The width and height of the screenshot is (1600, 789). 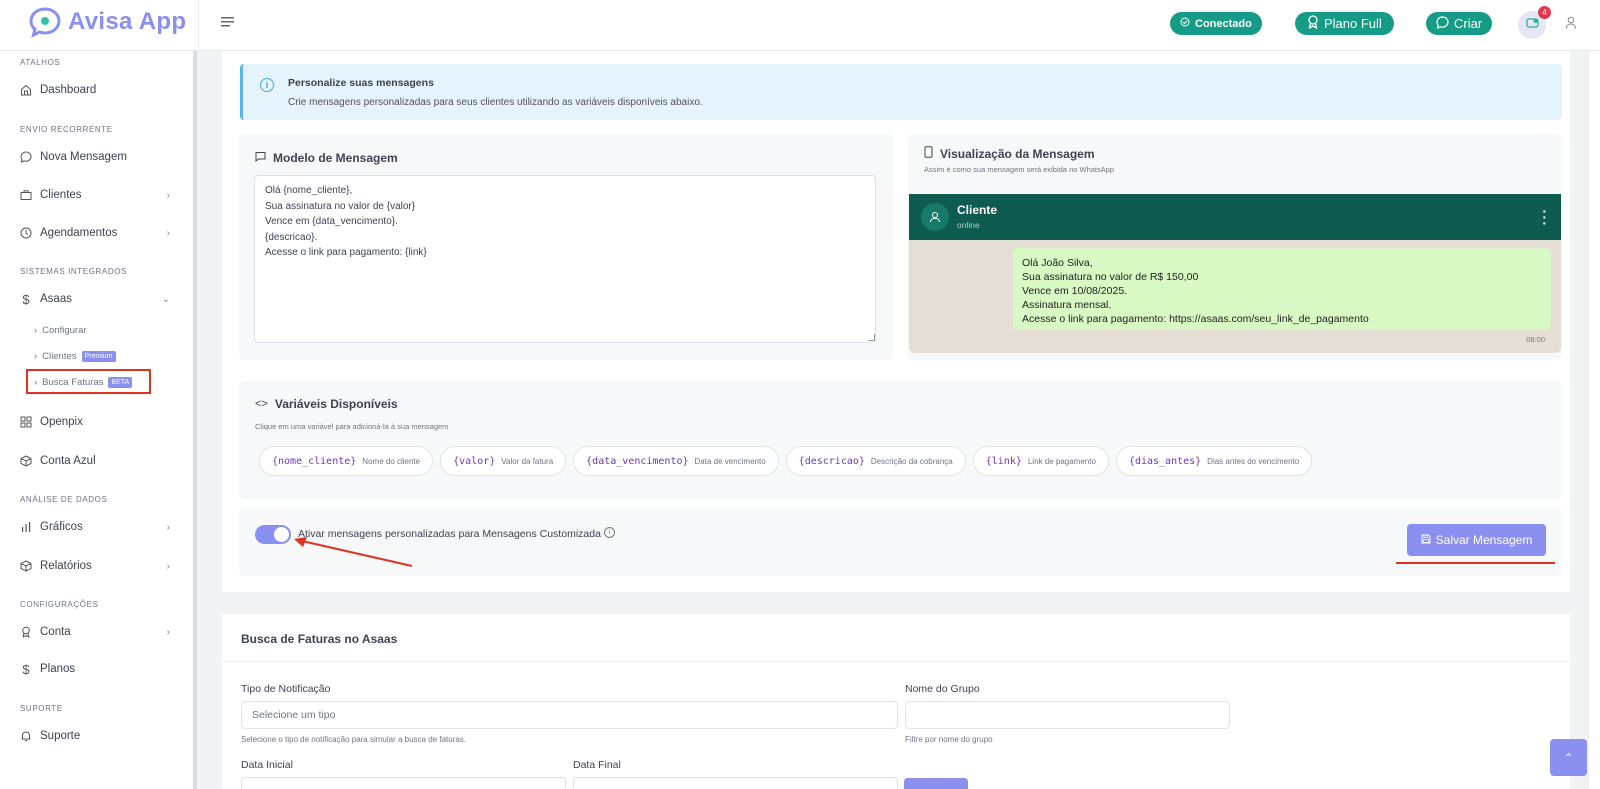 What do you see at coordinates (1216, 23) in the screenshot?
I see `connection-status-badge: Conectado` at bounding box center [1216, 23].